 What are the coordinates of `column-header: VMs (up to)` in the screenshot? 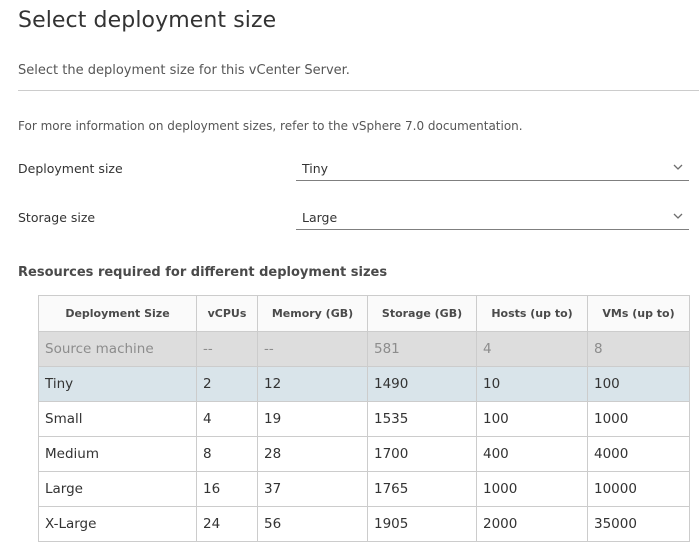 It's located at (638, 313).